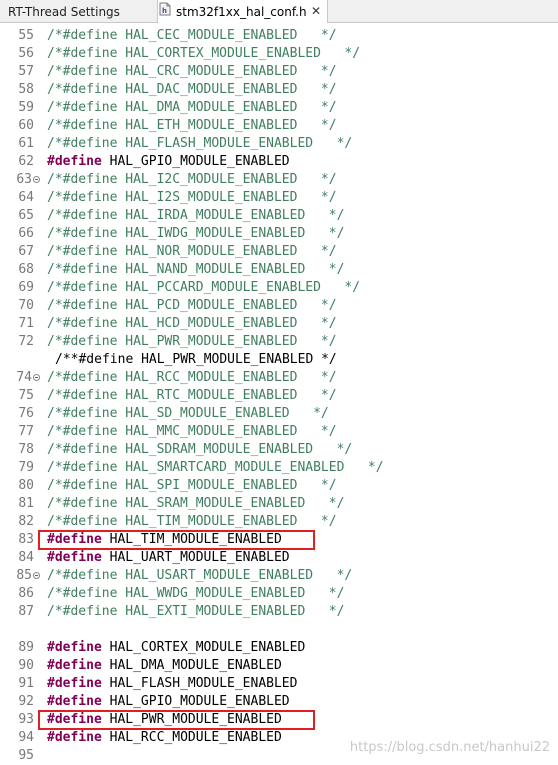 The width and height of the screenshot is (558, 765). I want to click on code-line: 61 /*#define HAL_FLASH_MODULE_ENABLED */, so click(279, 144).